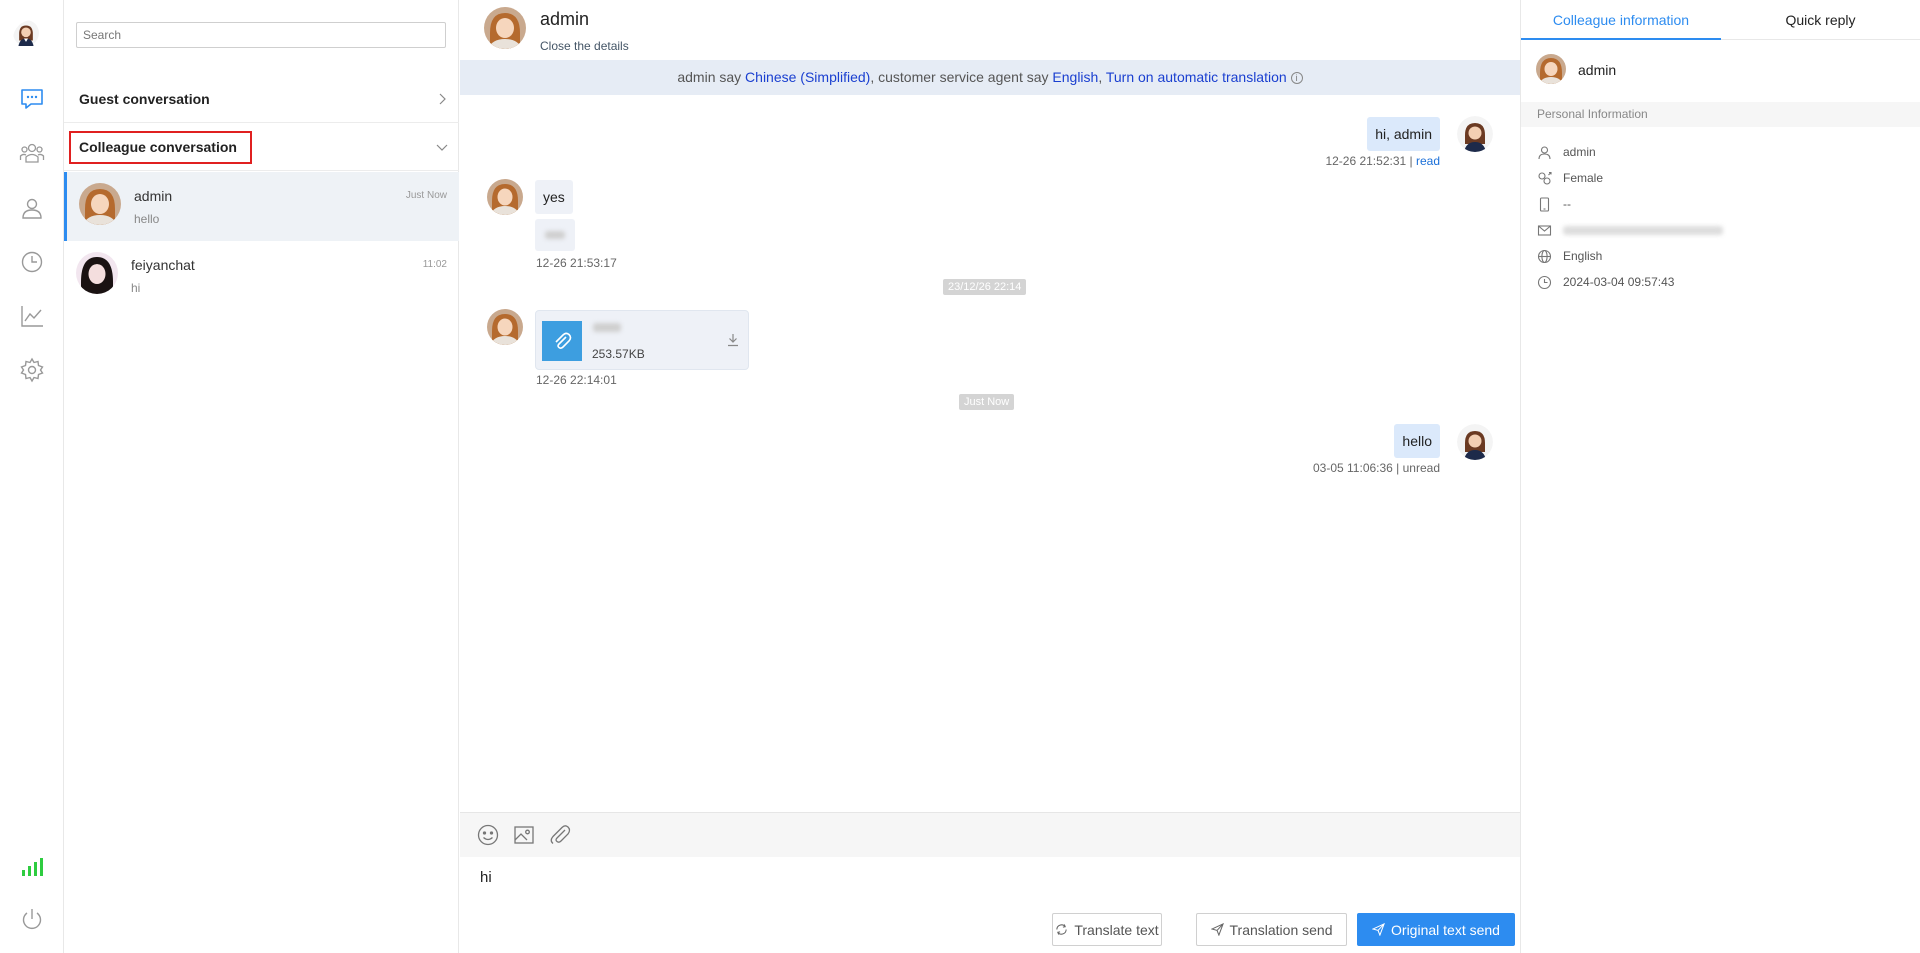  Describe the element at coordinates (1376, 468) in the screenshot. I see `message-time: 03-05 11:06:36 | unread` at that location.